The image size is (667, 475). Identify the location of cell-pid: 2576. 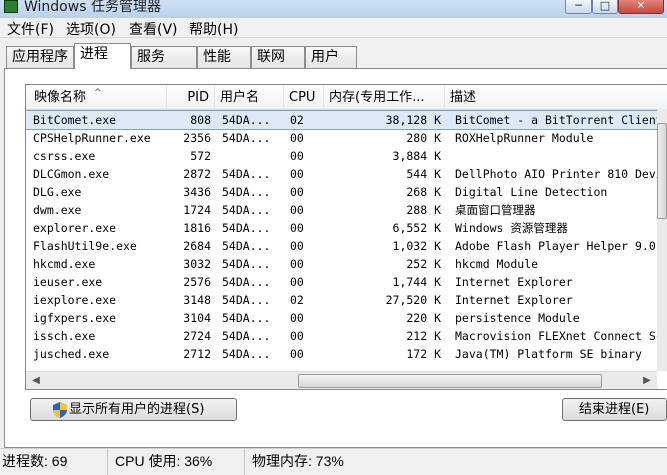
(197, 282).